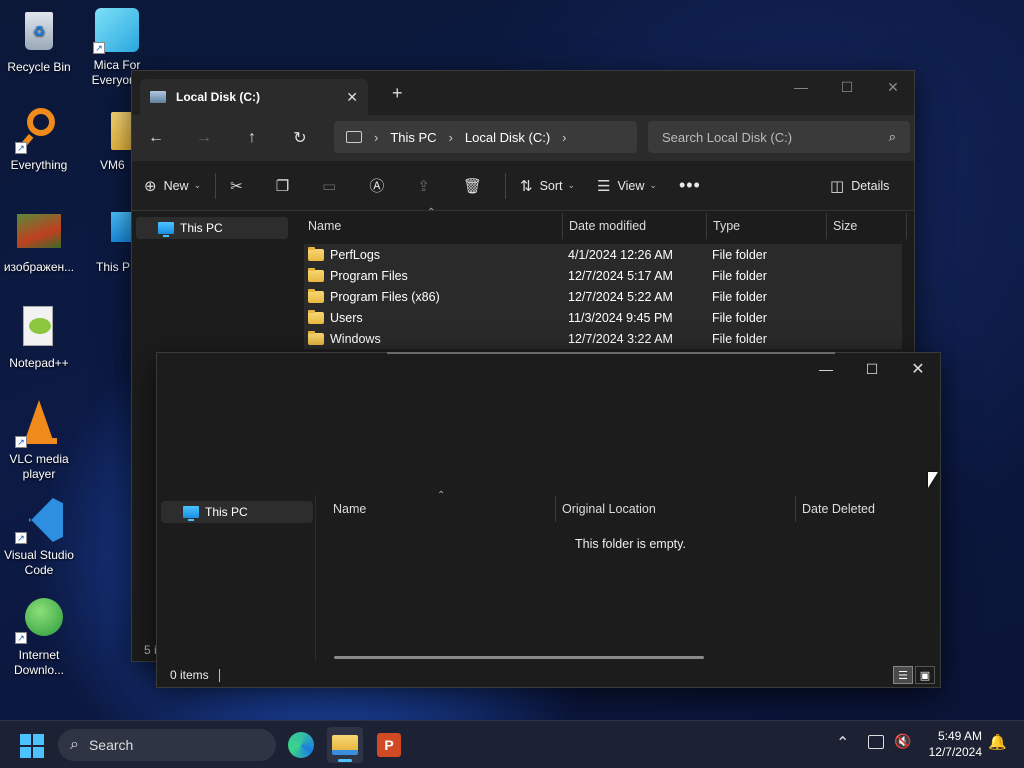 The height and width of the screenshot is (768, 1024). What do you see at coordinates (32, 746) in the screenshot?
I see `start-button` at bounding box center [32, 746].